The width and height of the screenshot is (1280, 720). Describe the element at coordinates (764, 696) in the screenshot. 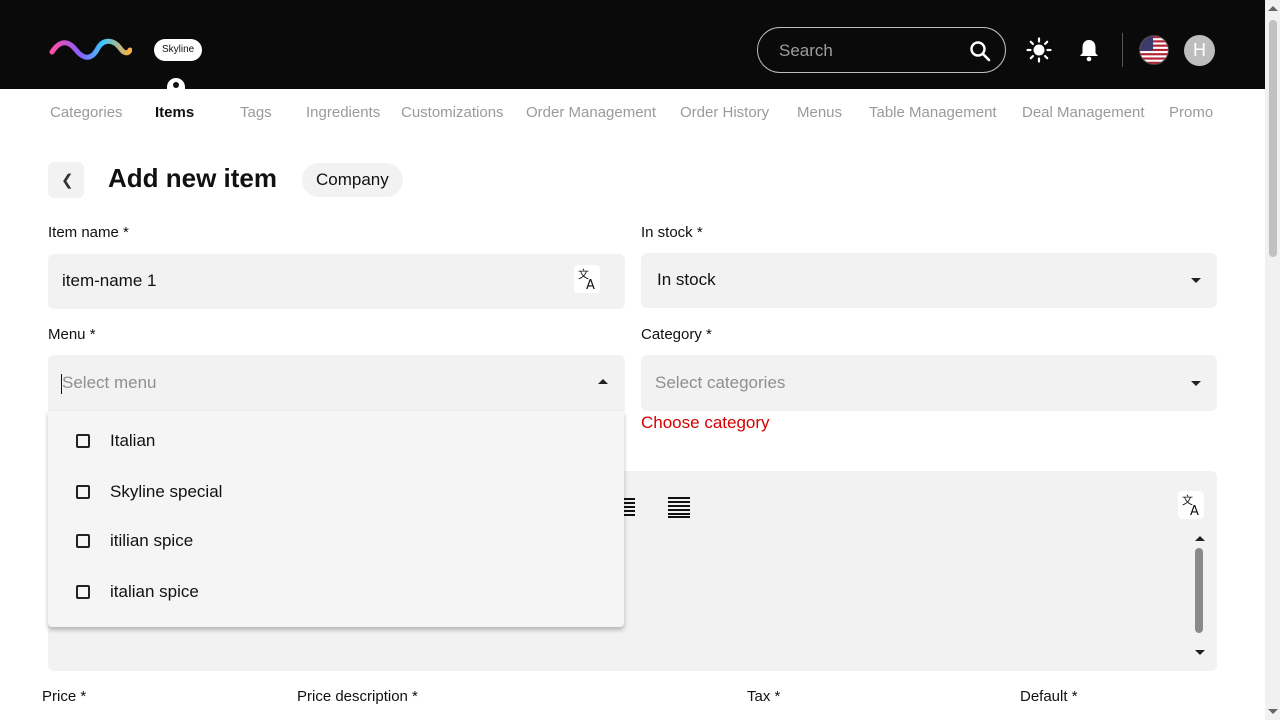

I see `tax-label: Tax *` at that location.